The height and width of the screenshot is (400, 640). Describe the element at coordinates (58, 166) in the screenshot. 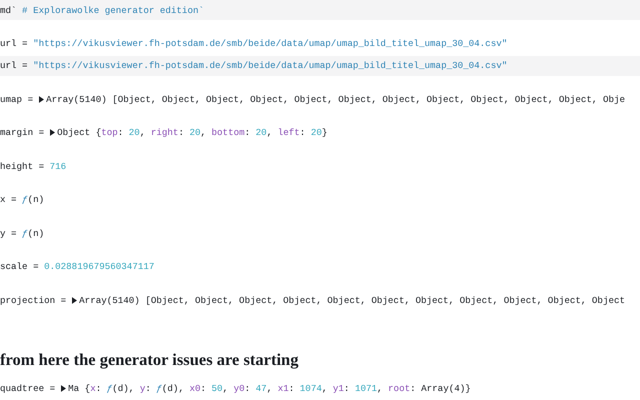

I see `cell-value: 716` at that location.